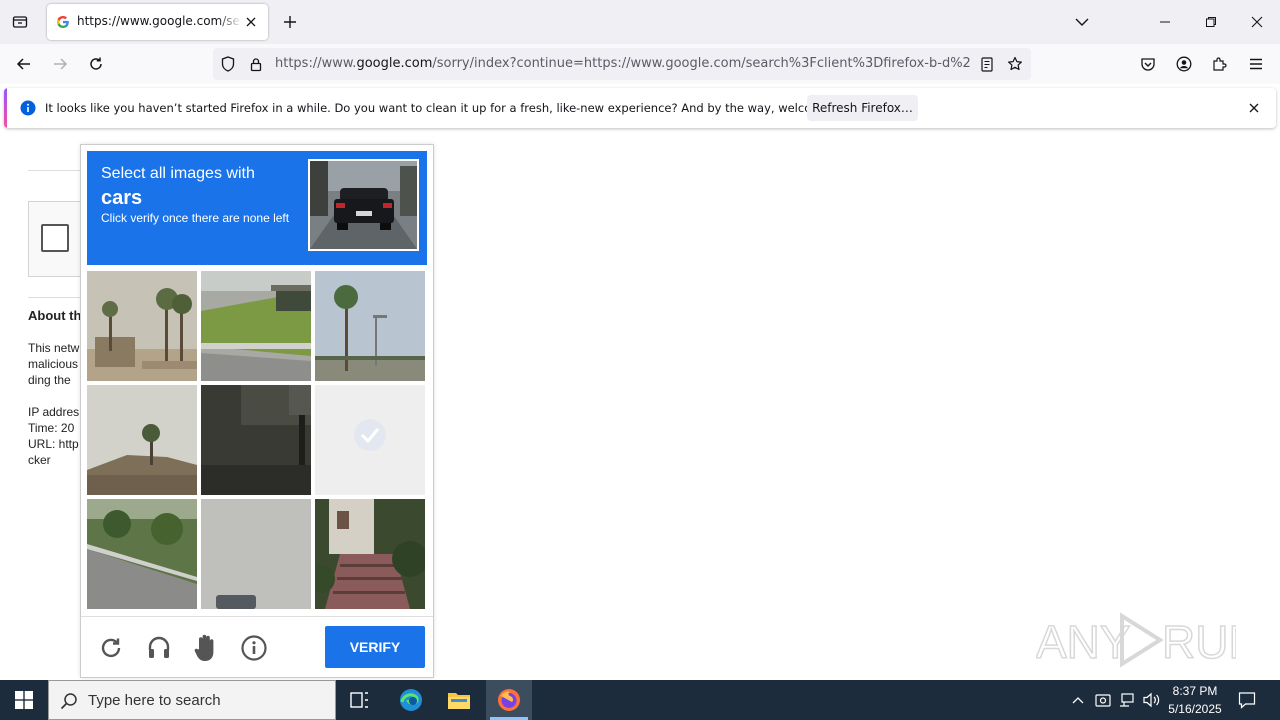  What do you see at coordinates (39, 460) in the screenshot?
I see `info-line: cker` at bounding box center [39, 460].